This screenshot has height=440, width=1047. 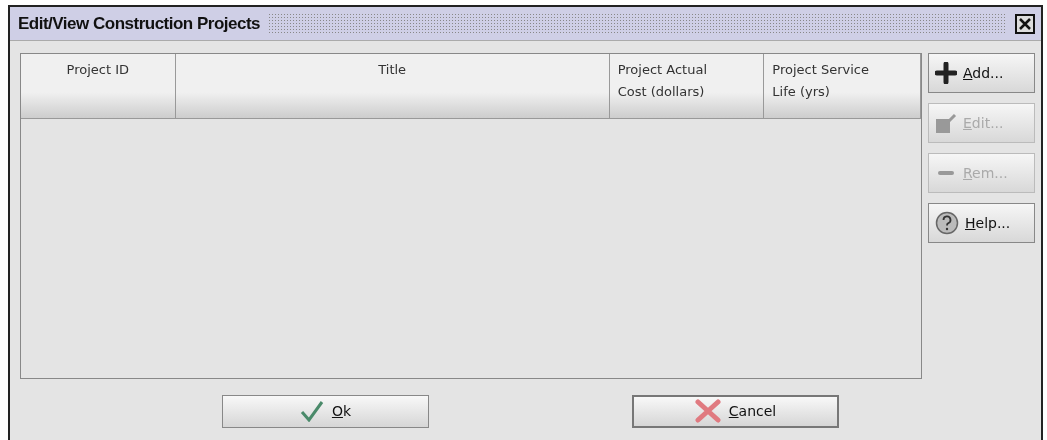 I want to click on ok-button: Ok, so click(x=325, y=411).